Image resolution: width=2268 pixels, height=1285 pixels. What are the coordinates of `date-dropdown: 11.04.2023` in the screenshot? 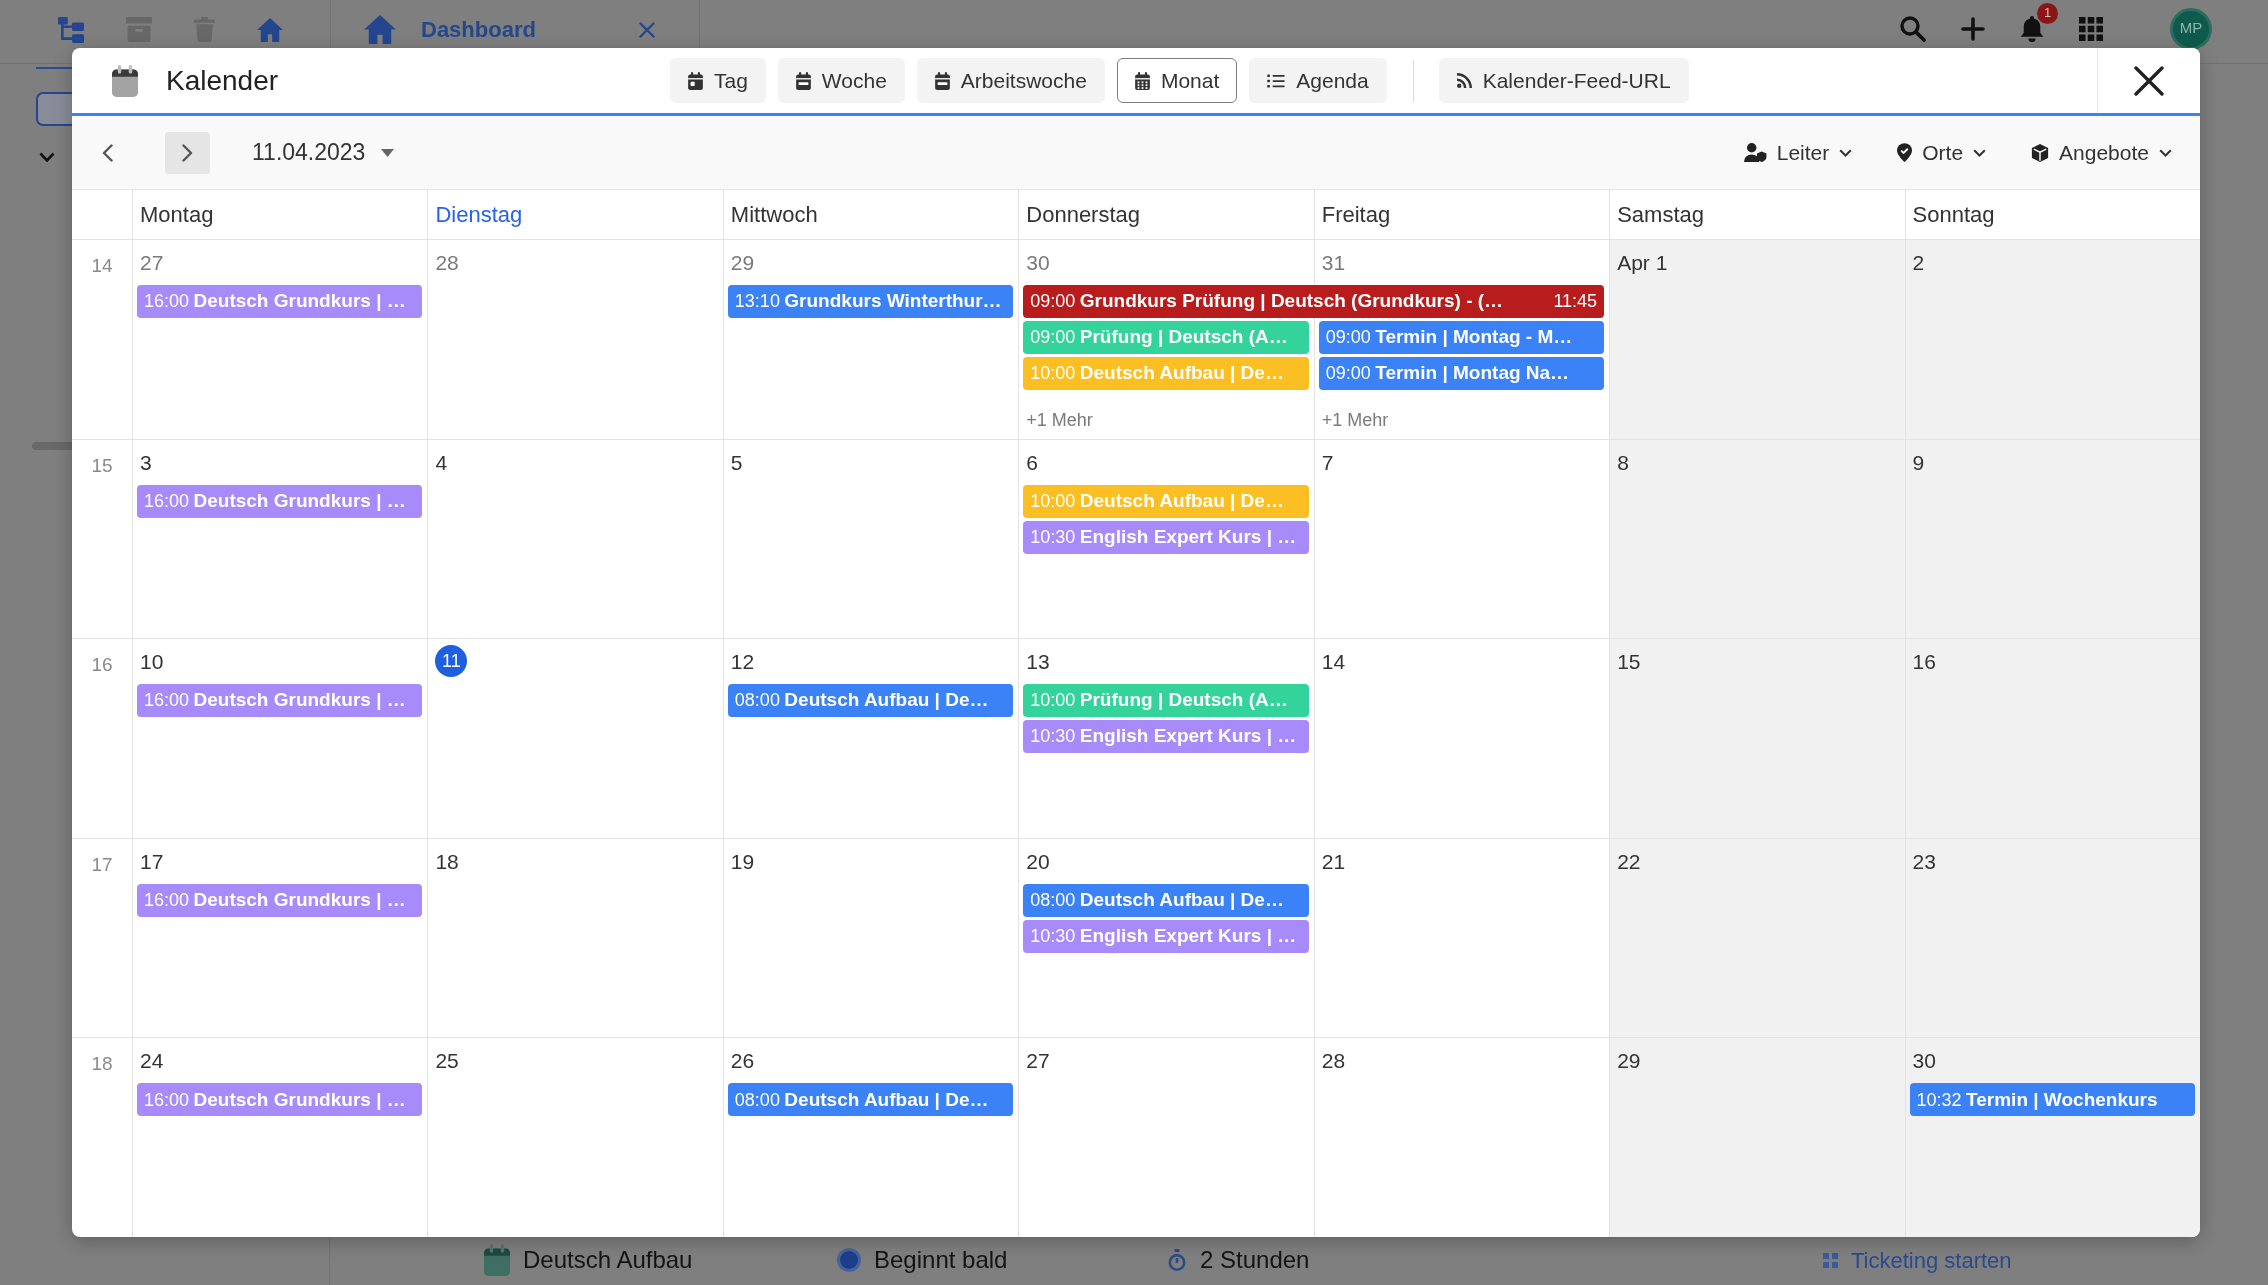 It's located at (323, 152).